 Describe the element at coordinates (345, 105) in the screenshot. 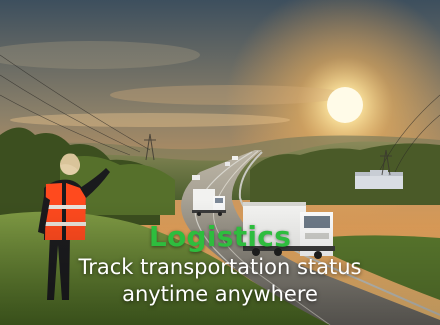

I see `sun-icon` at that location.